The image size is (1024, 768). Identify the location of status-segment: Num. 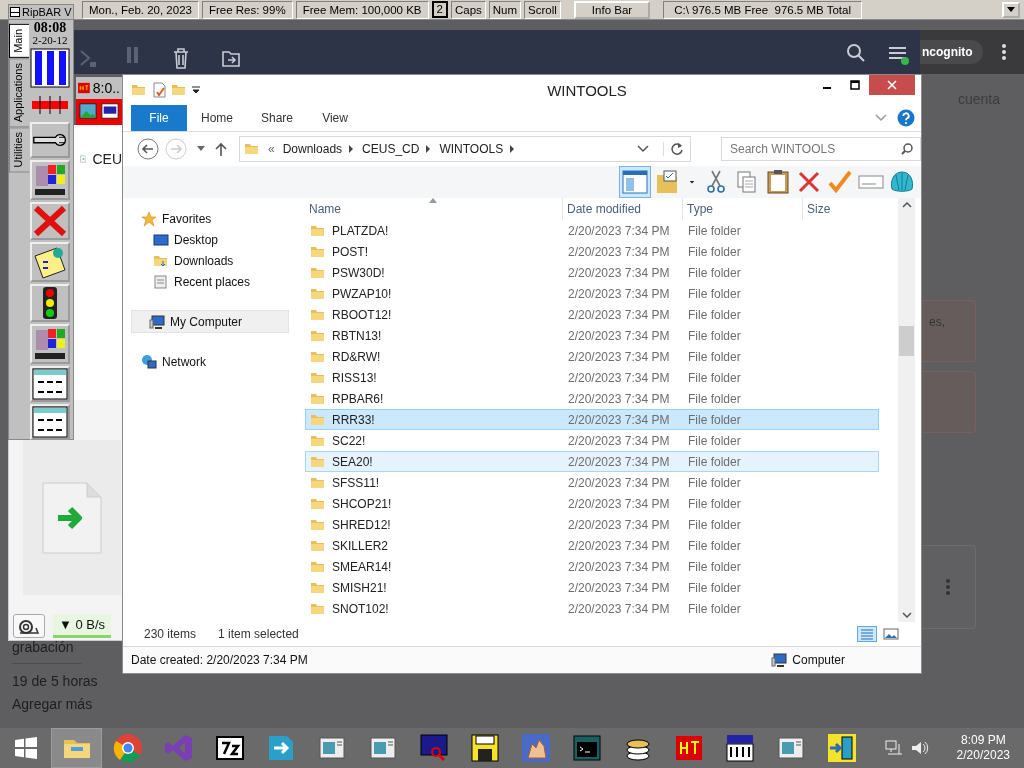
(505, 9).